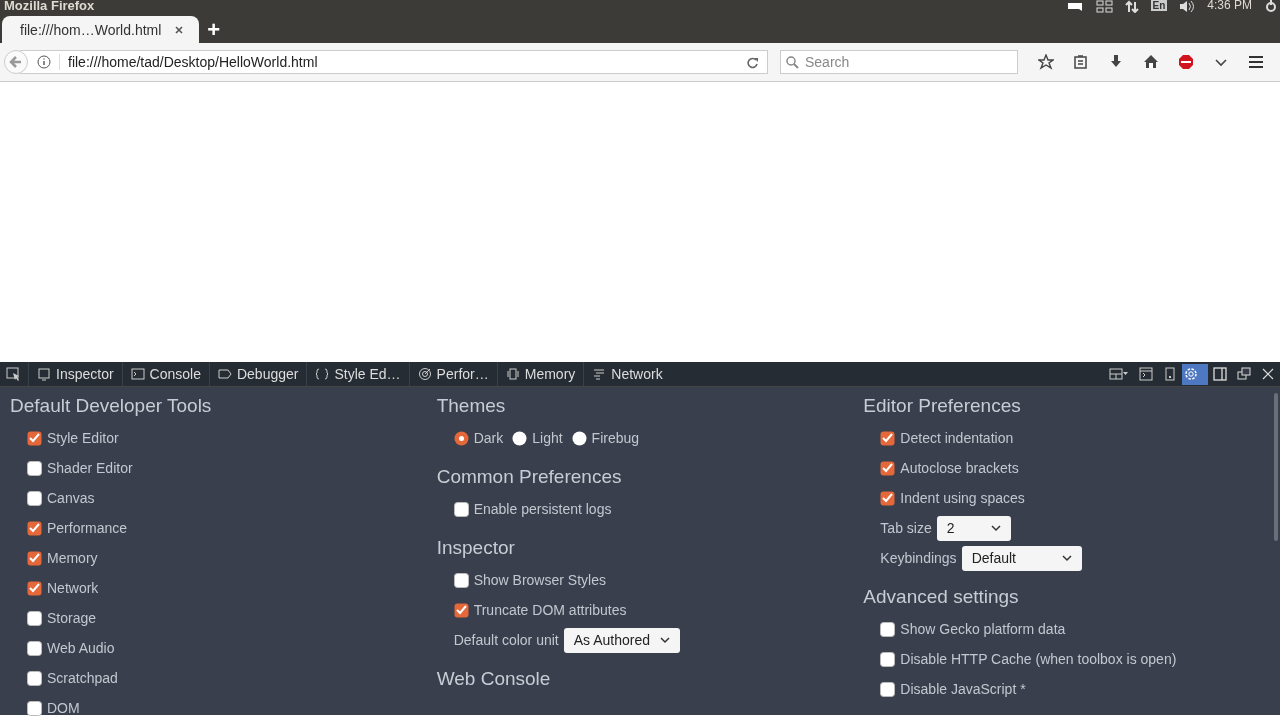  Describe the element at coordinates (424, 374) in the screenshot. I see `performance-icon` at that location.